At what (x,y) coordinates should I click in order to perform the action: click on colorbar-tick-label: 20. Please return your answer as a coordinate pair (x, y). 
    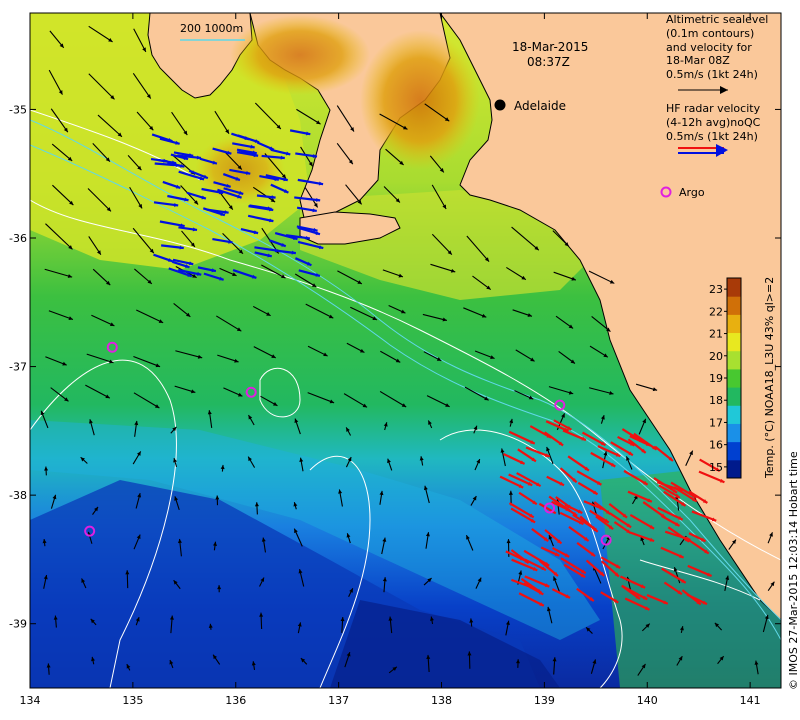
    Looking at the image, I should click on (716, 356).